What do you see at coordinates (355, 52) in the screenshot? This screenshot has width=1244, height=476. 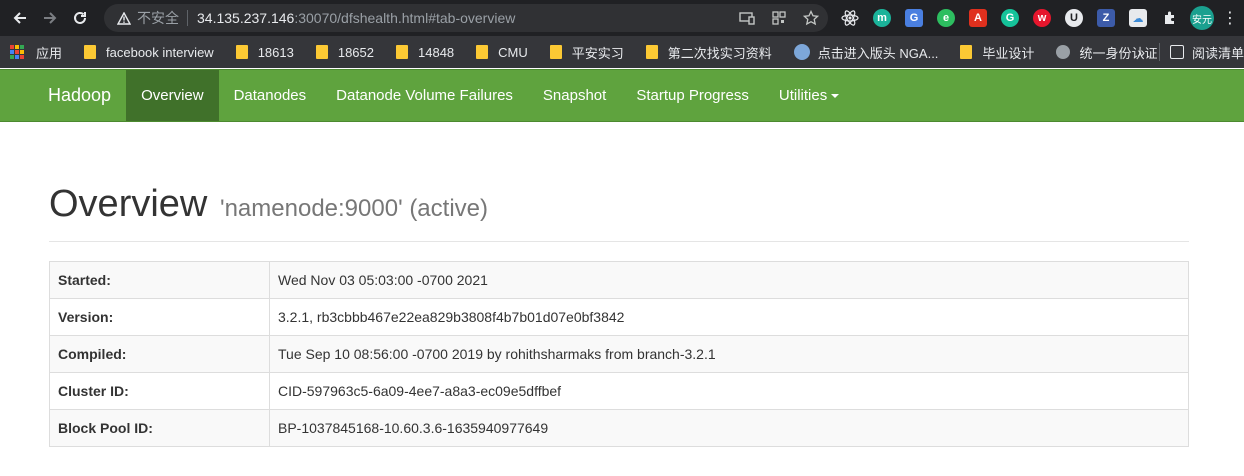 I see `bookmark-label: 18652` at bounding box center [355, 52].